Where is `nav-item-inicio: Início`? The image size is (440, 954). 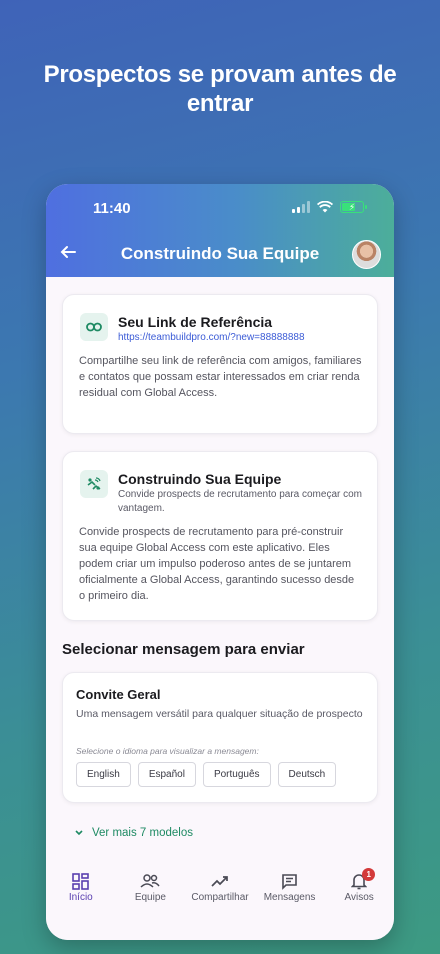
nav-item-inicio: Início is located at coordinates (81, 887).